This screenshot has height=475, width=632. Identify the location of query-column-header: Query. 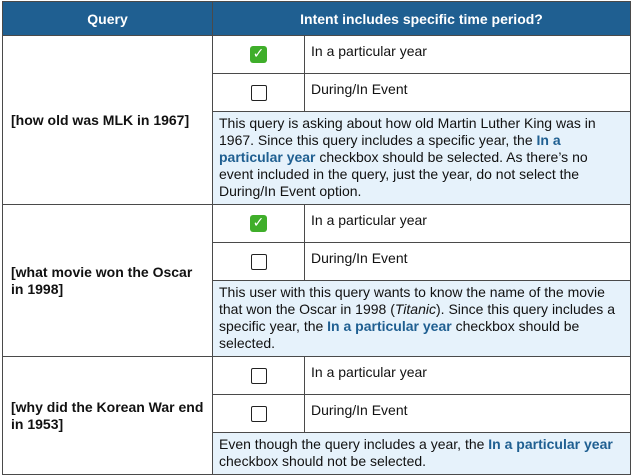
(107, 18).